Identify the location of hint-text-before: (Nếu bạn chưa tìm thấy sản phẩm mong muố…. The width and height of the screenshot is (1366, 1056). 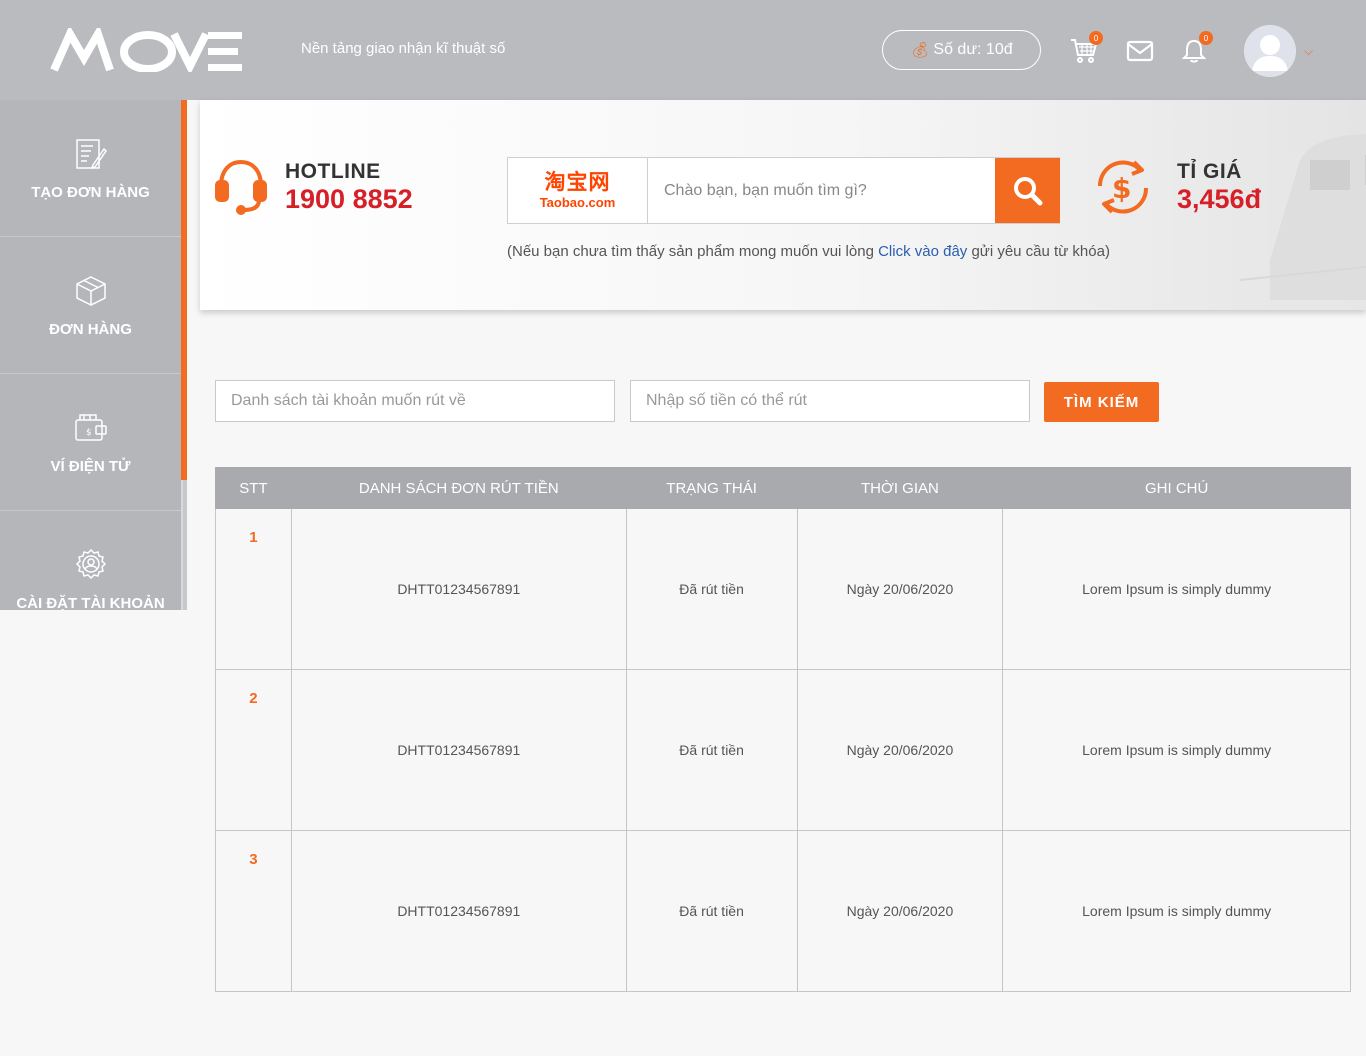
(693, 251).